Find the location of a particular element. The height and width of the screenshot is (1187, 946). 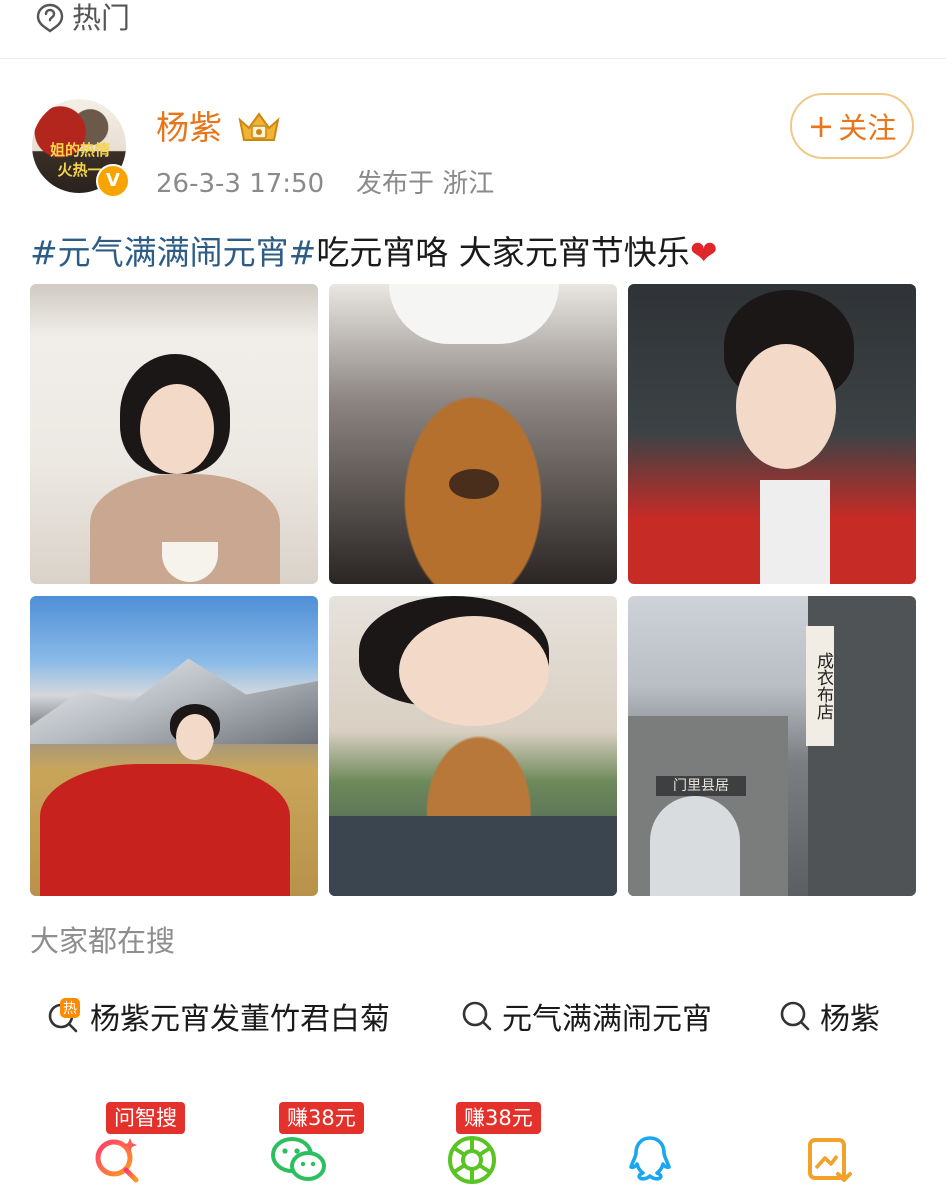

post-body: 吃元宵咯 大家元宵节快乐 is located at coordinates (503, 252).